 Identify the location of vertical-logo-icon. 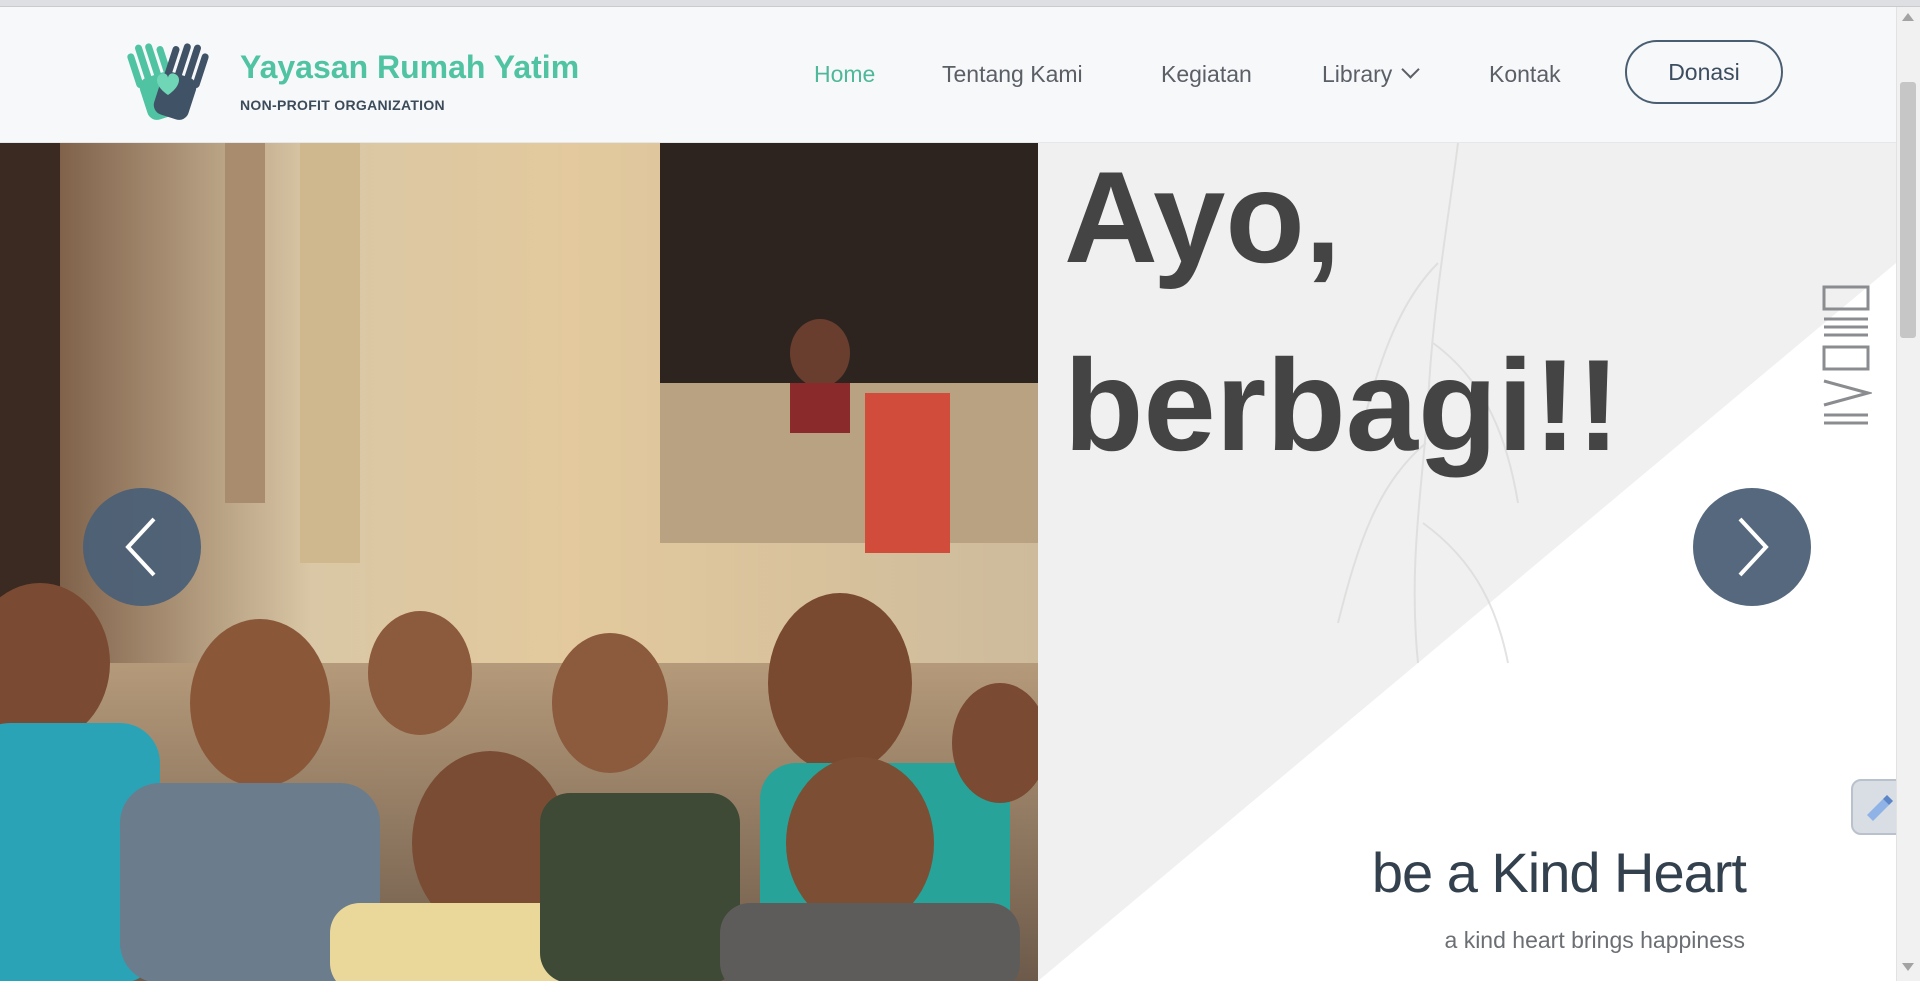
(1848, 355).